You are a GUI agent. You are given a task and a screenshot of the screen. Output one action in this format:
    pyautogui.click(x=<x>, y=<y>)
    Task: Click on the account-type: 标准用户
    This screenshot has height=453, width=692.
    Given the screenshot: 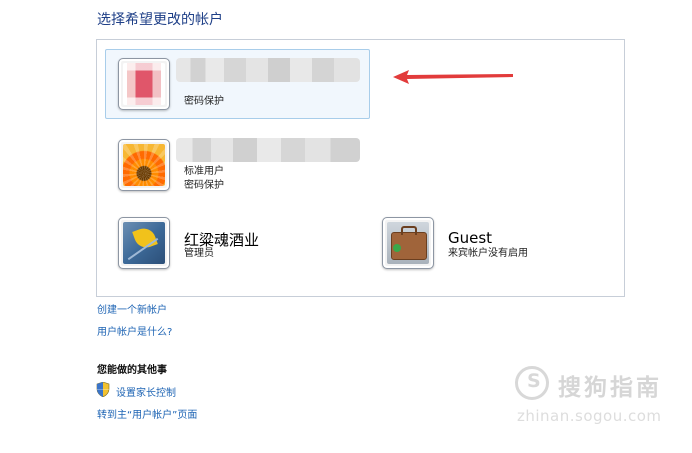 What is the action you would take?
    pyautogui.click(x=204, y=171)
    